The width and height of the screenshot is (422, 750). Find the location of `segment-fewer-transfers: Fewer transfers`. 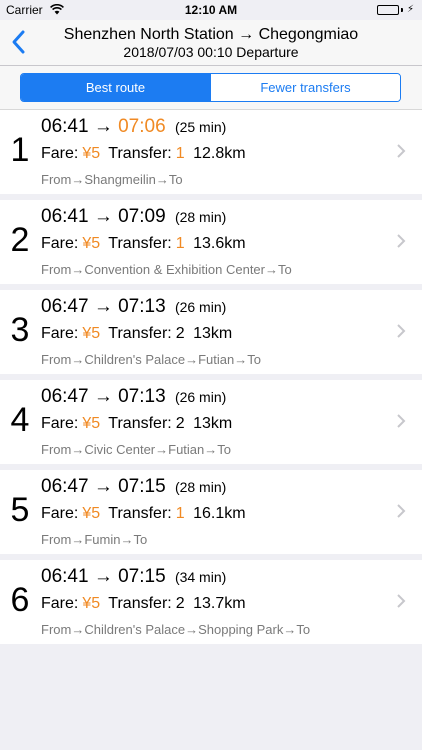

segment-fewer-transfers: Fewer transfers is located at coordinates (305, 87).